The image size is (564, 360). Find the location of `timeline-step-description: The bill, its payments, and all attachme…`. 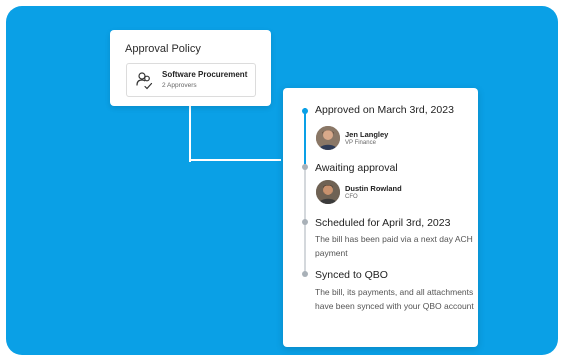

timeline-step-description: The bill, its payments, and all attachme… is located at coordinates (394, 299).